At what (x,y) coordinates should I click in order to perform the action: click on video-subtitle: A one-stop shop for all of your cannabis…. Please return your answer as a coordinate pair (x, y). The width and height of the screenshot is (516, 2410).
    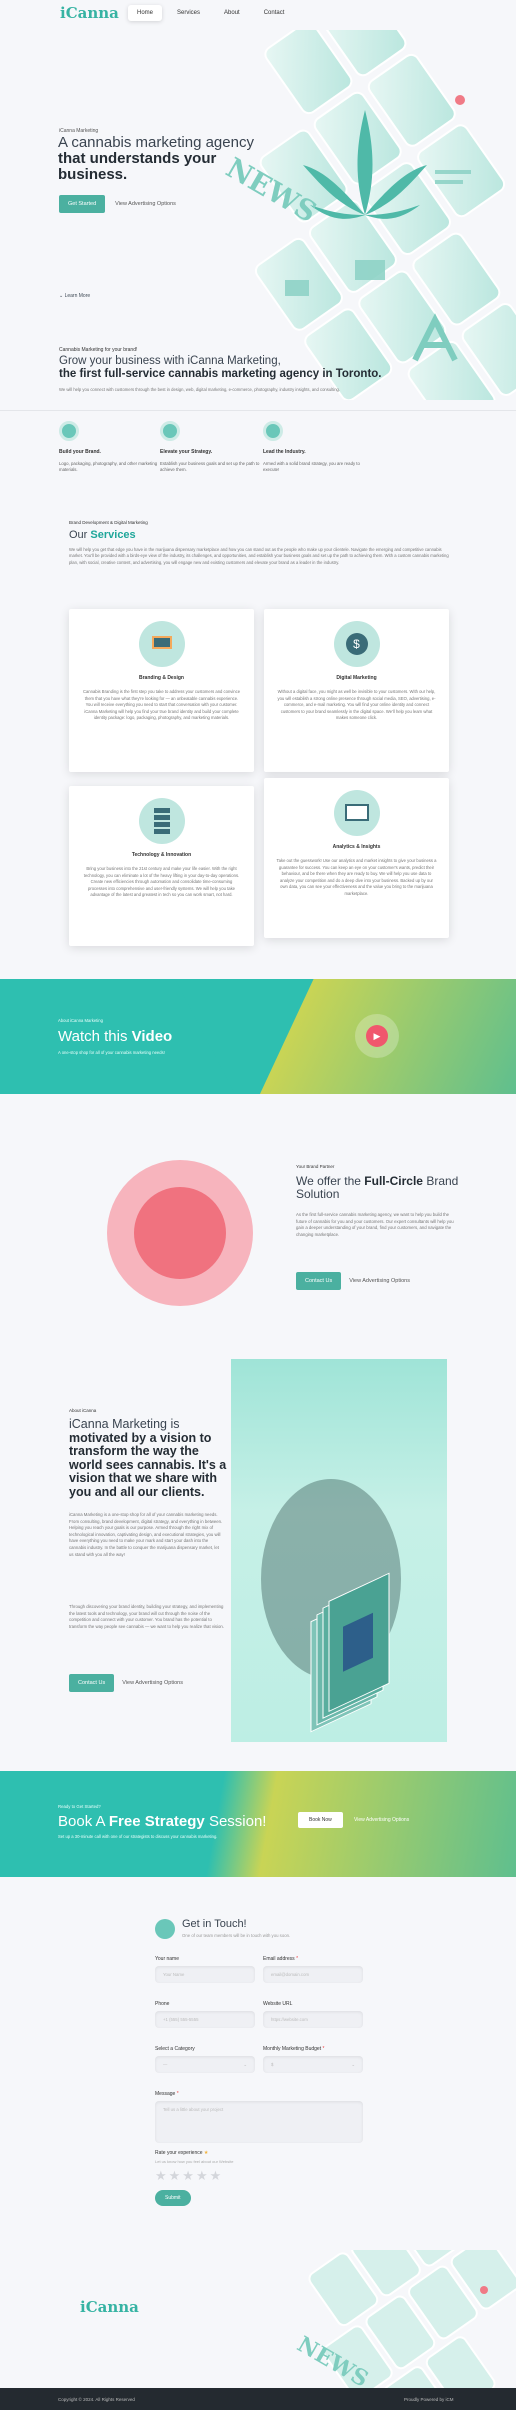
    Looking at the image, I should click on (111, 1052).